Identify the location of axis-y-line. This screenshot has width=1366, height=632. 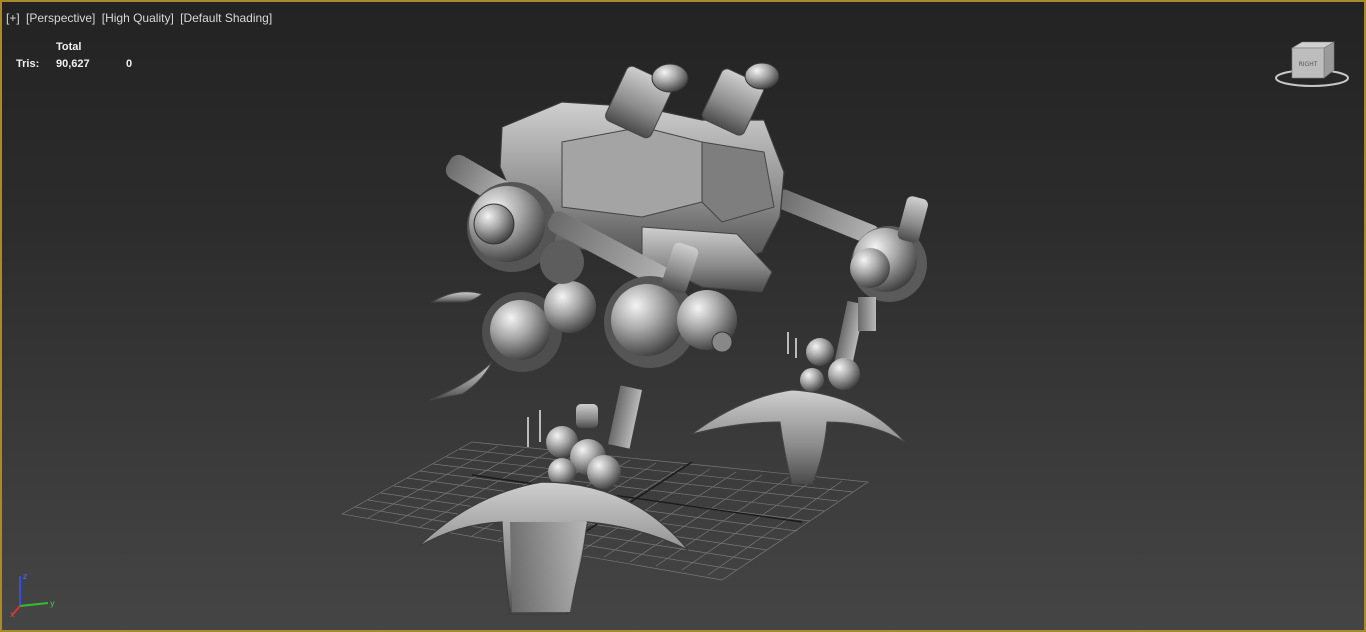
(34, 604).